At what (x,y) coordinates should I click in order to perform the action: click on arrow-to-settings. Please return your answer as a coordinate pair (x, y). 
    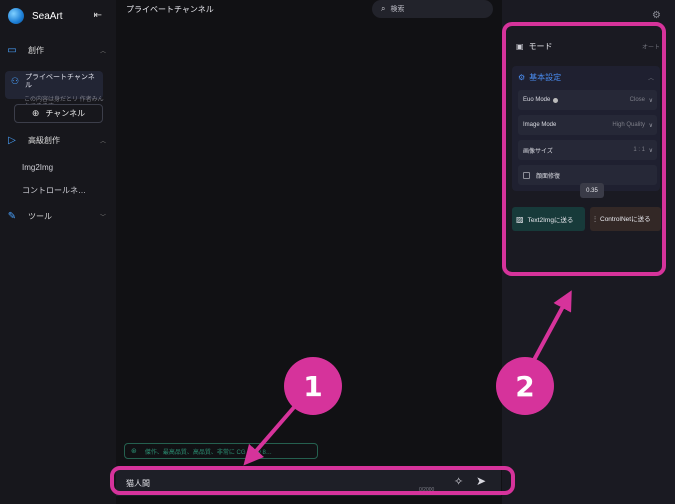
    Looking at the image, I should click on (552, 325).